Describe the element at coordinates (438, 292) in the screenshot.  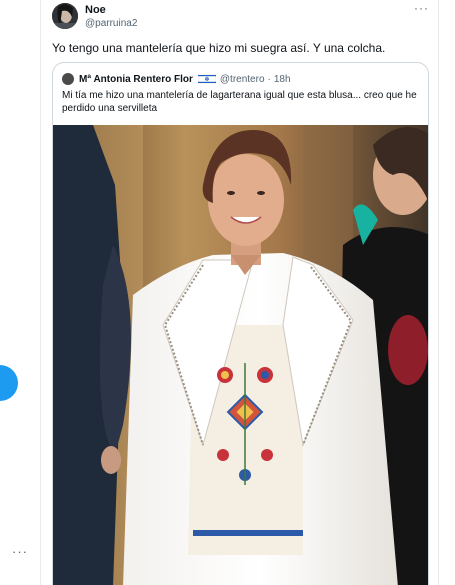
I see `timeline-right-border` at that location.